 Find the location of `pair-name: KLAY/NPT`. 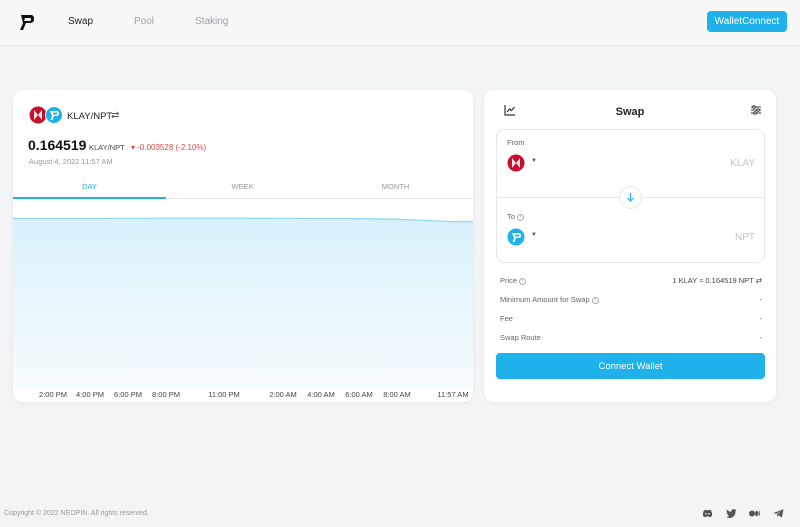

pair-name: KLAY/NPT is located at coordinates (90, 116).